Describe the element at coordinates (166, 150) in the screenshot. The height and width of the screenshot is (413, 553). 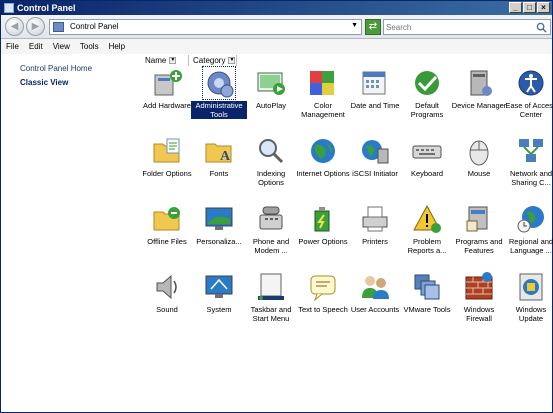
I see `folder-options-icon` at that location.